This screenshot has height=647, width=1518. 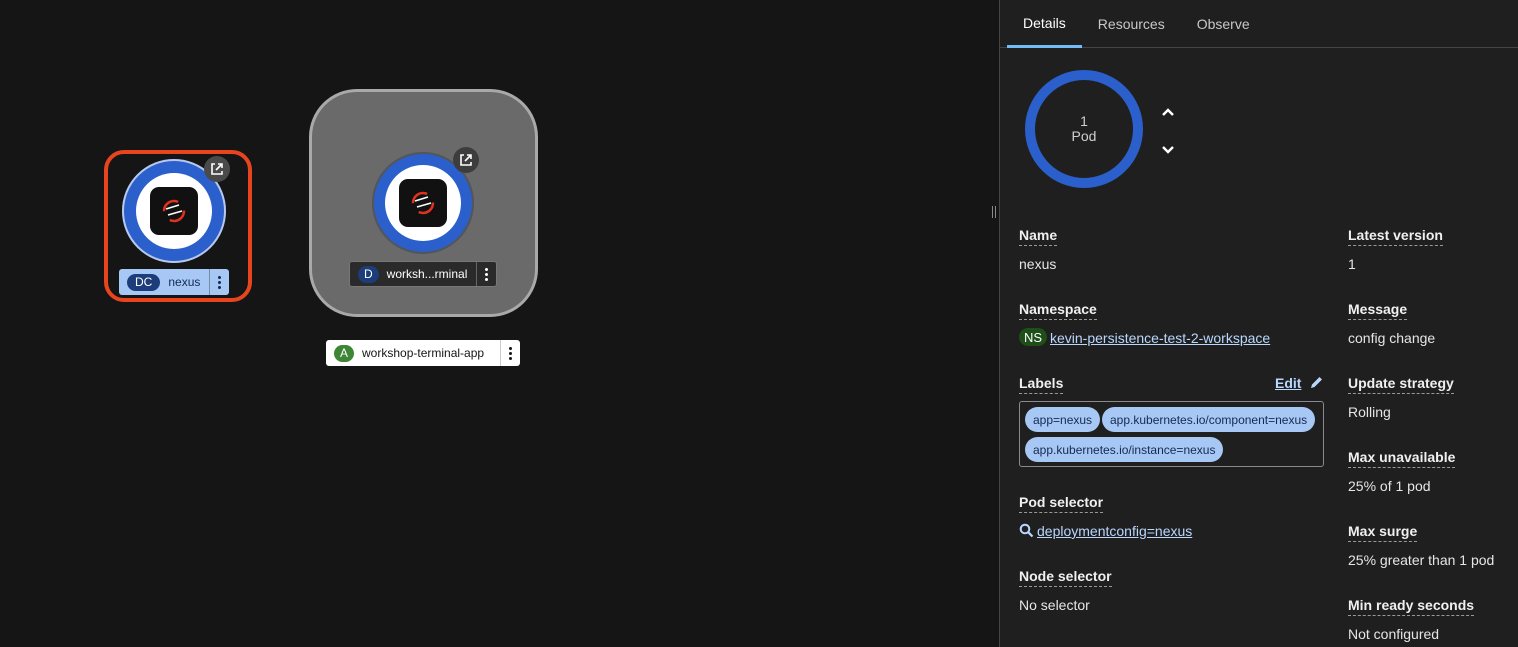 What do you see at coordinates (1038, 236) in the screenshot?
I see `name-label: Name` at bounding box center [1038, 236].